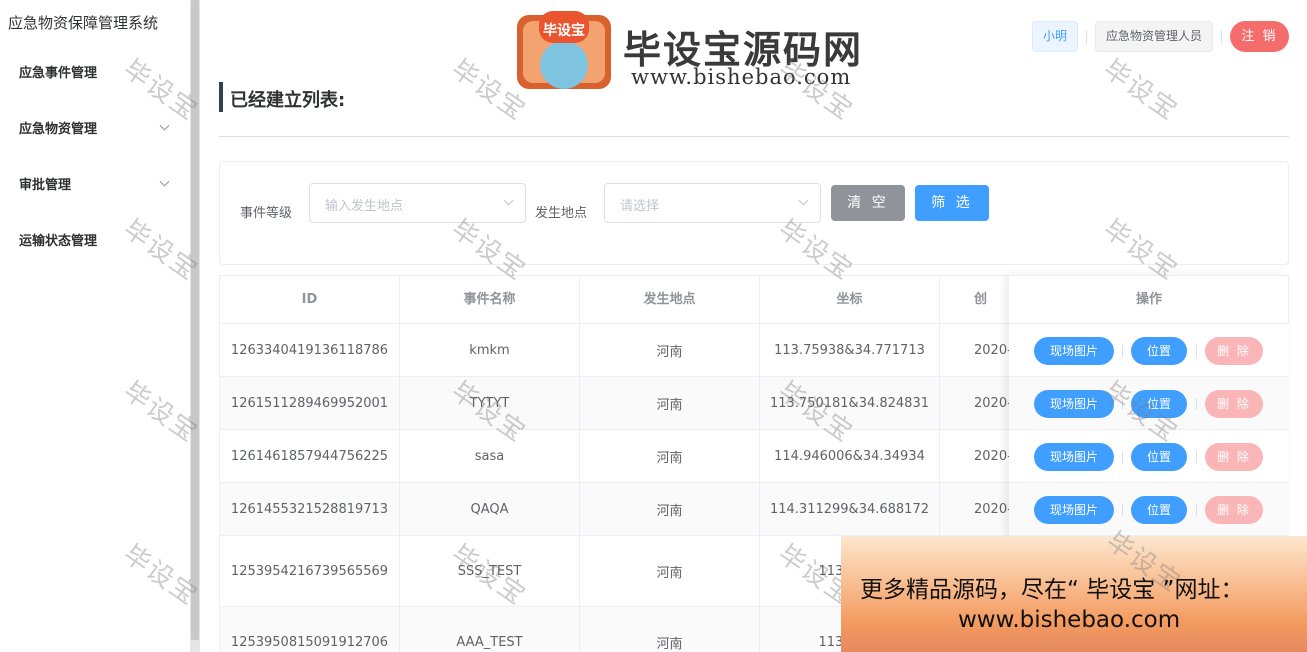 Image resolution: width=1307 pixels, height=652 pixels. I want to click on sidebar-item-label: 应急事件管理, so click(58, 73).